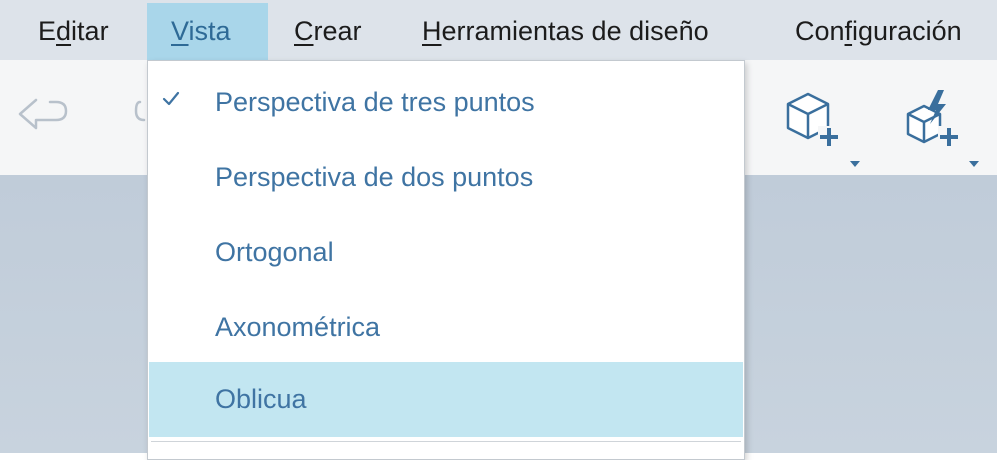 This screenshot has height=460, width=997. Describe the element at coordinates (47, 31) in the screenshot. I see `menu-editar-pre: E` at that location.